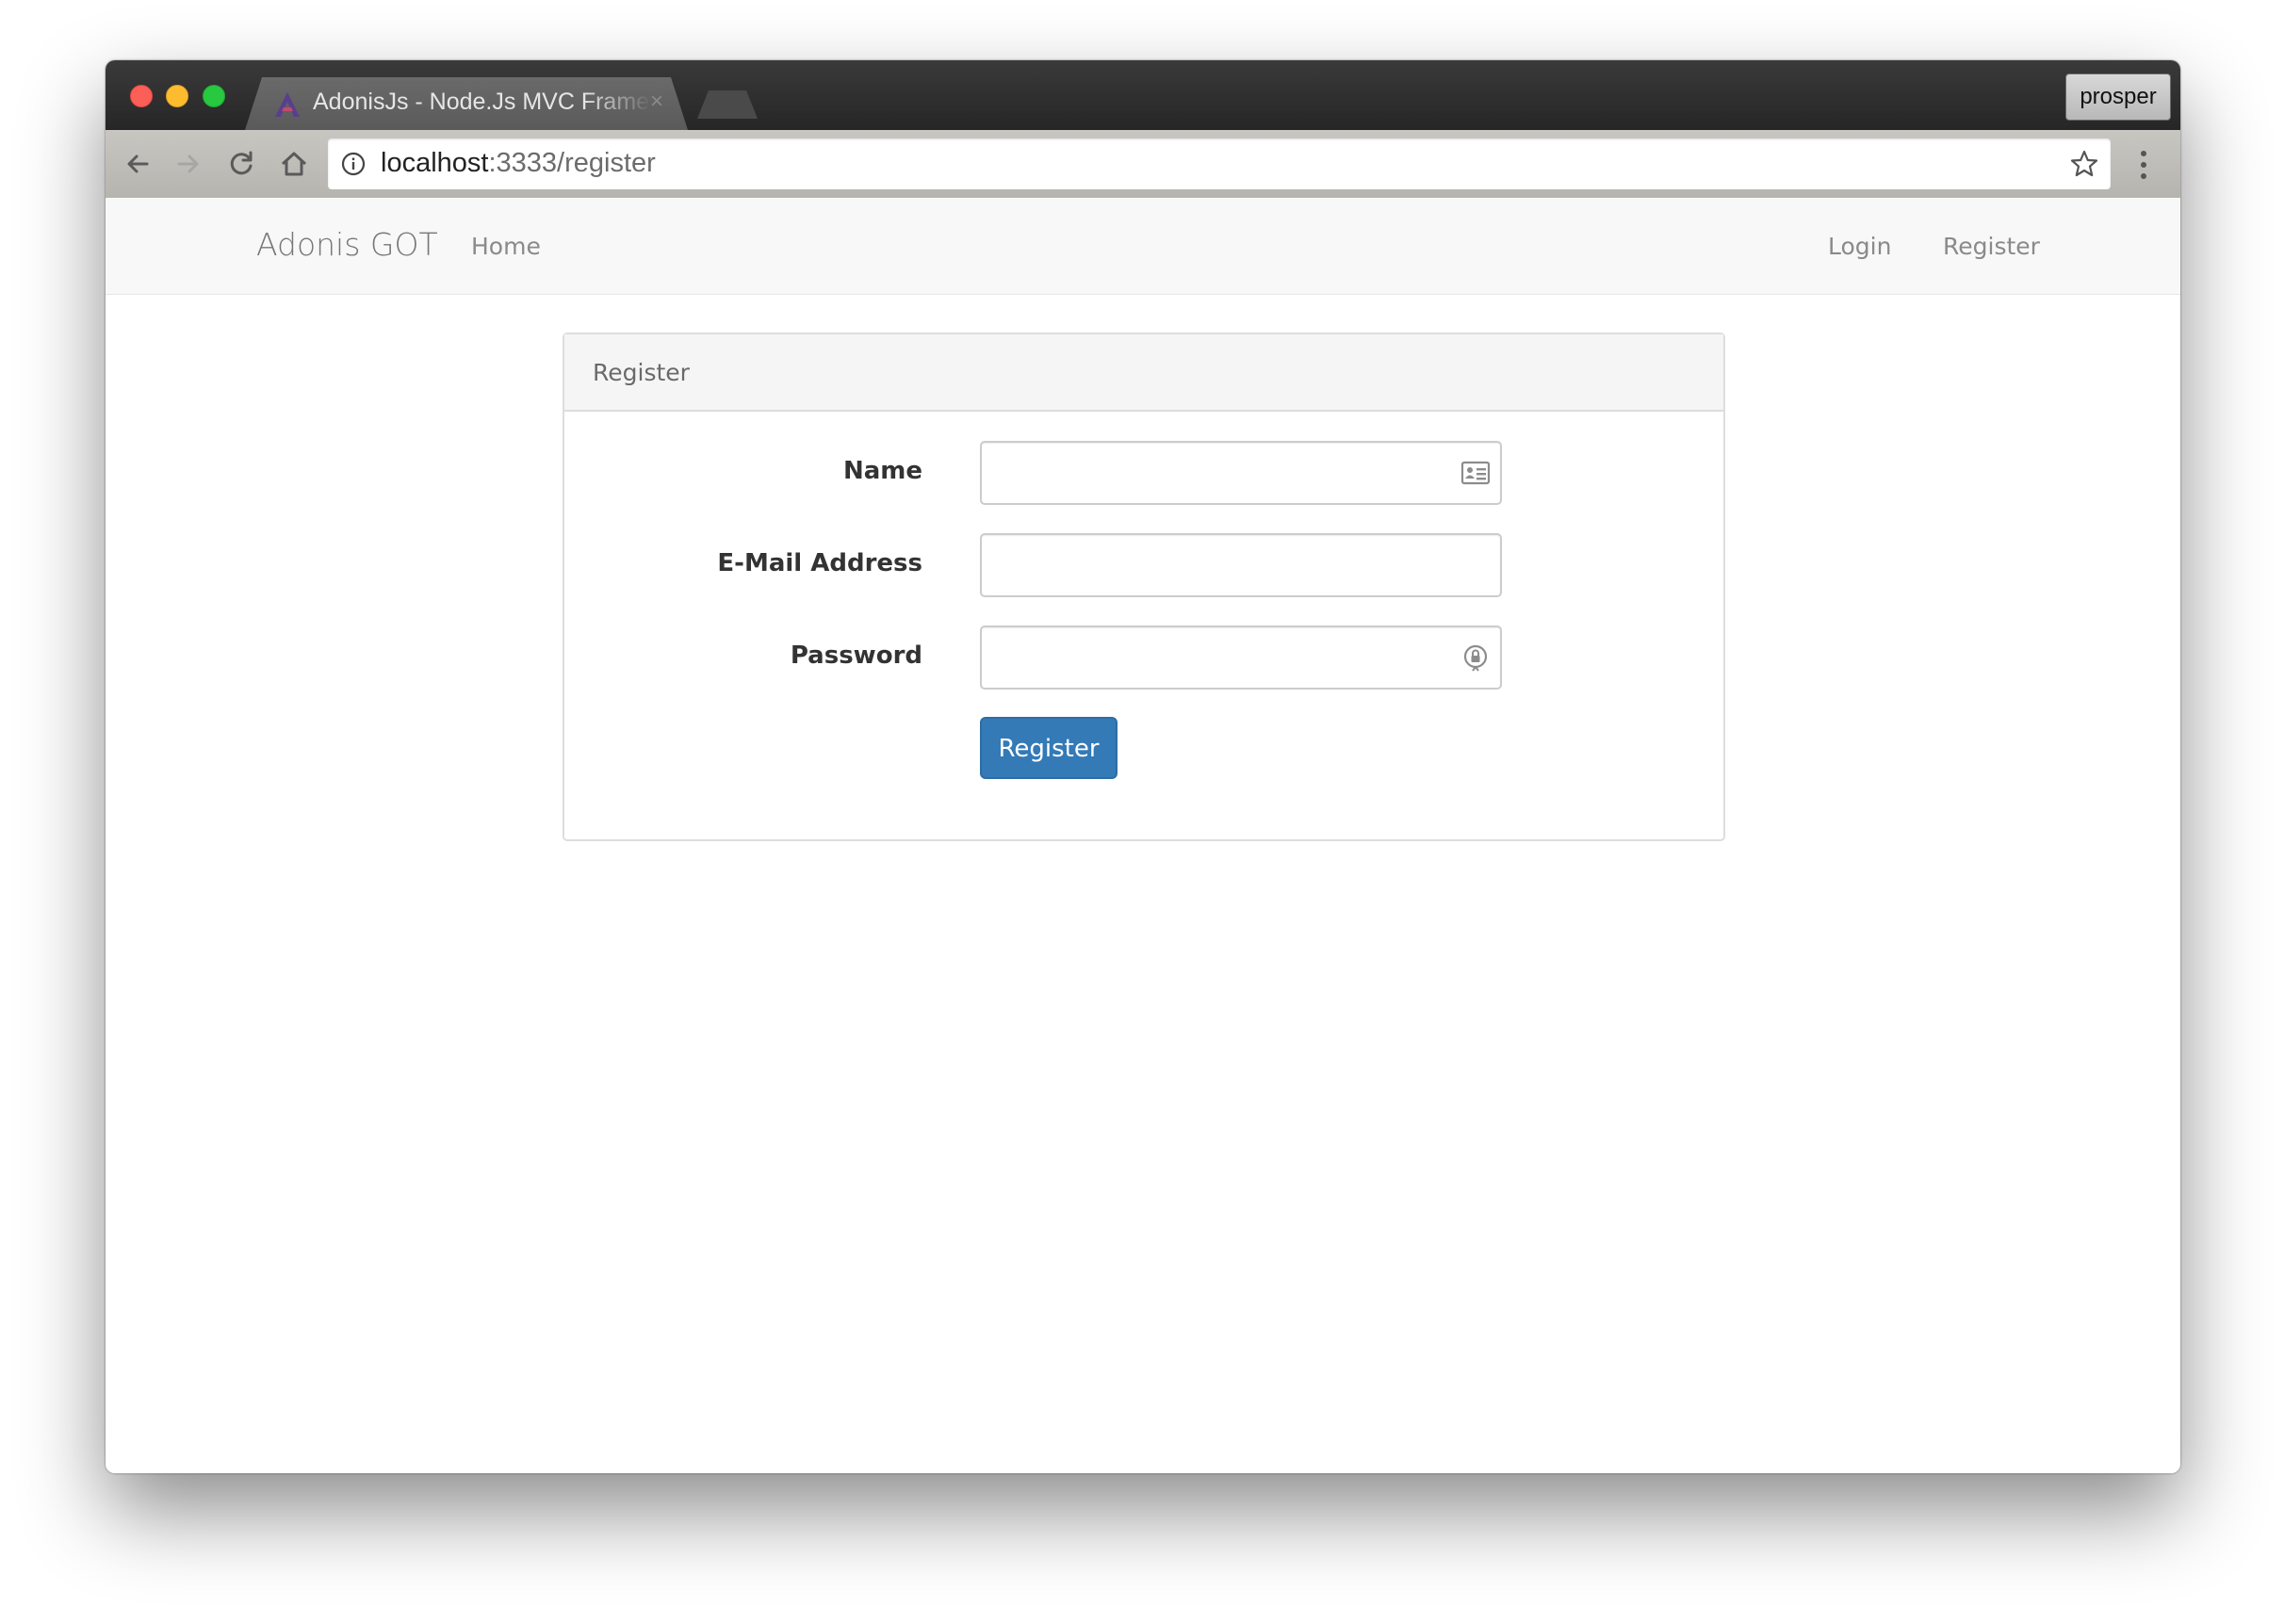  I want to click on new-tab-button, so click(727, 104).